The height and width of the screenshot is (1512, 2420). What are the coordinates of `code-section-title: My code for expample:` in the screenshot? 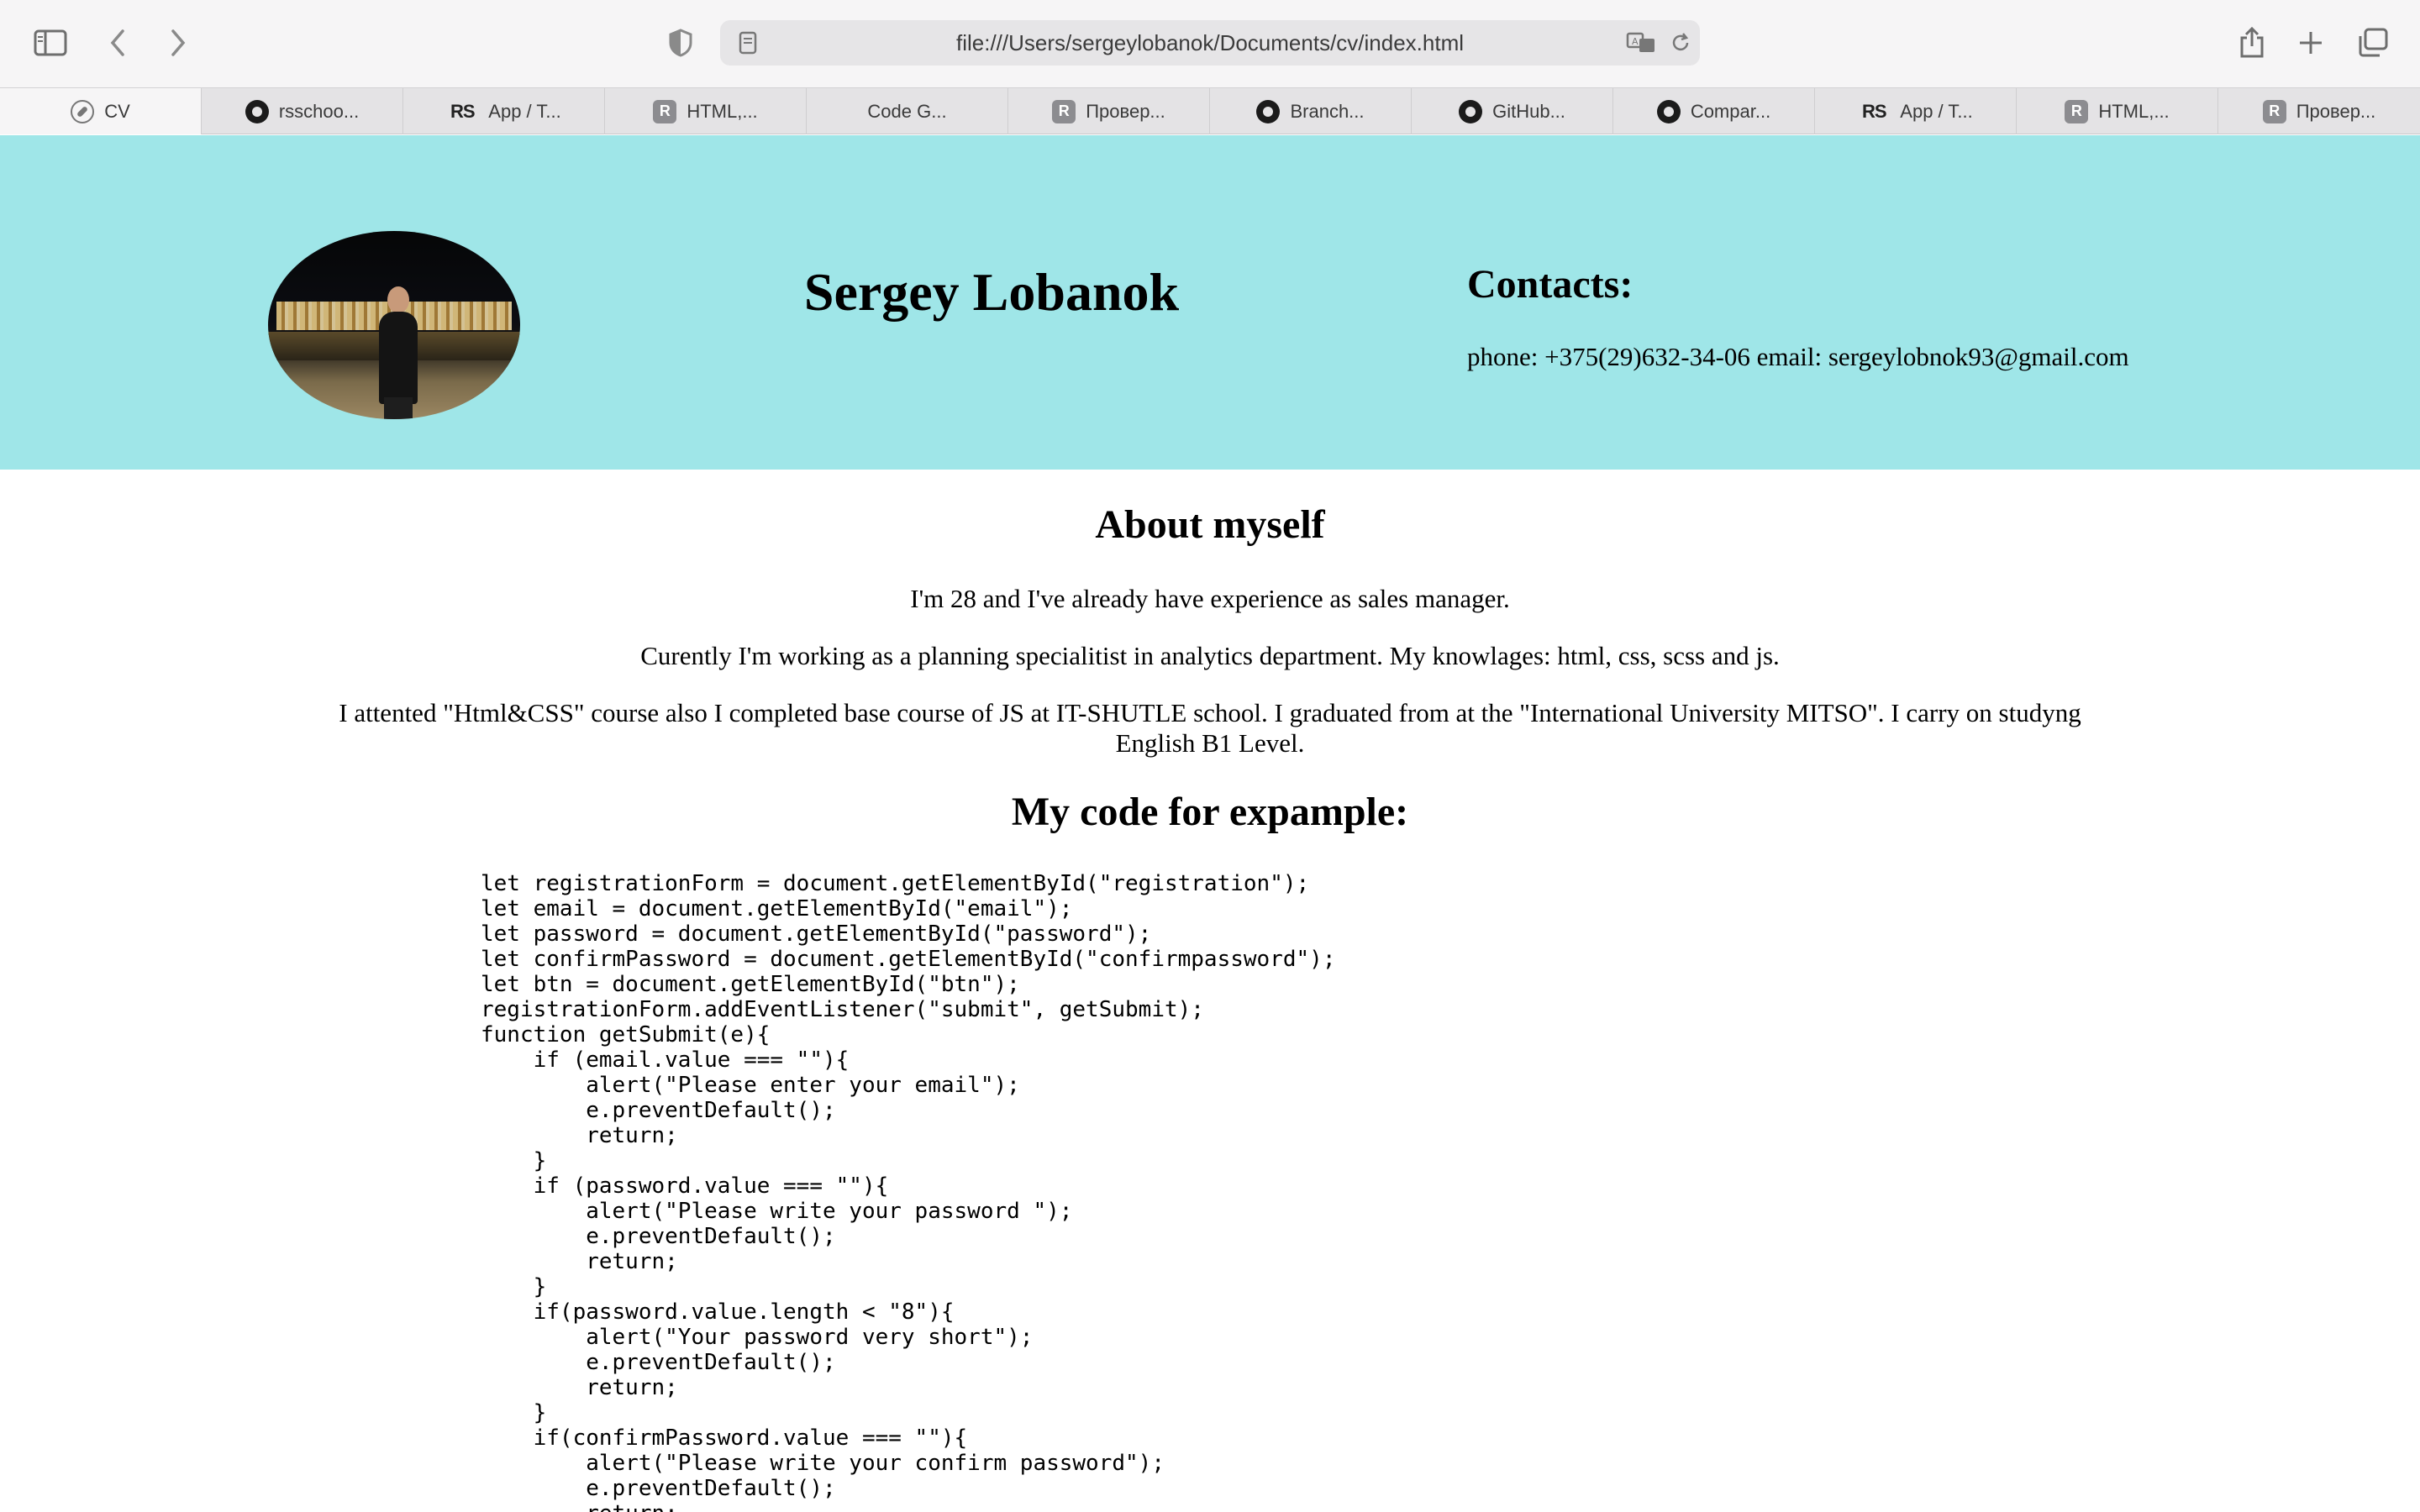 It's located at (1210, 812).